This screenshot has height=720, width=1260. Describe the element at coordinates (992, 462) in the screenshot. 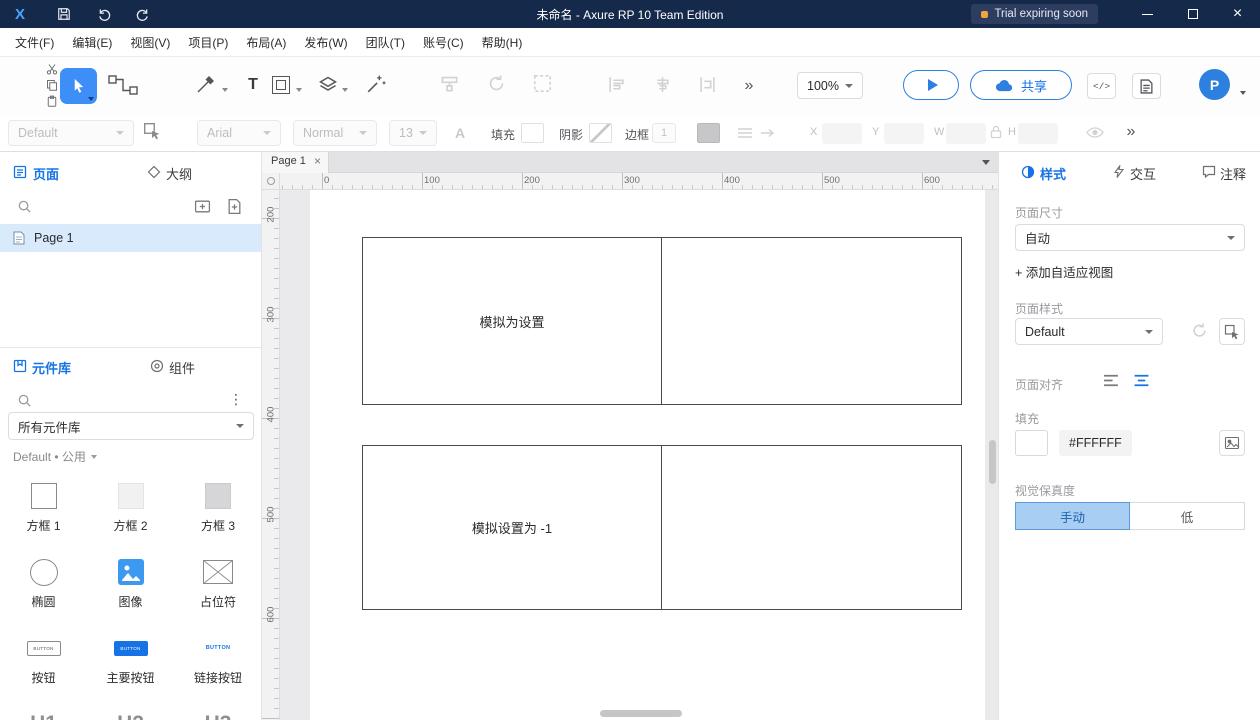

I see `vertical-scrollbar-thumb` at that location.